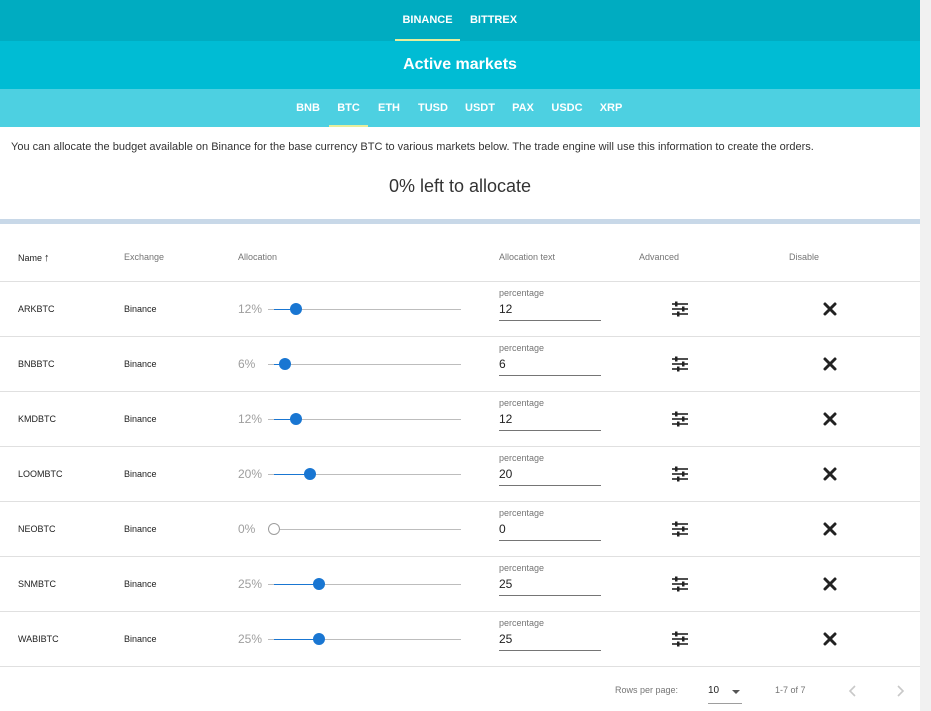 The height and width of the screenshot is (711, 931). I want to click on tab-xrp: XRP, so click(611, 108).